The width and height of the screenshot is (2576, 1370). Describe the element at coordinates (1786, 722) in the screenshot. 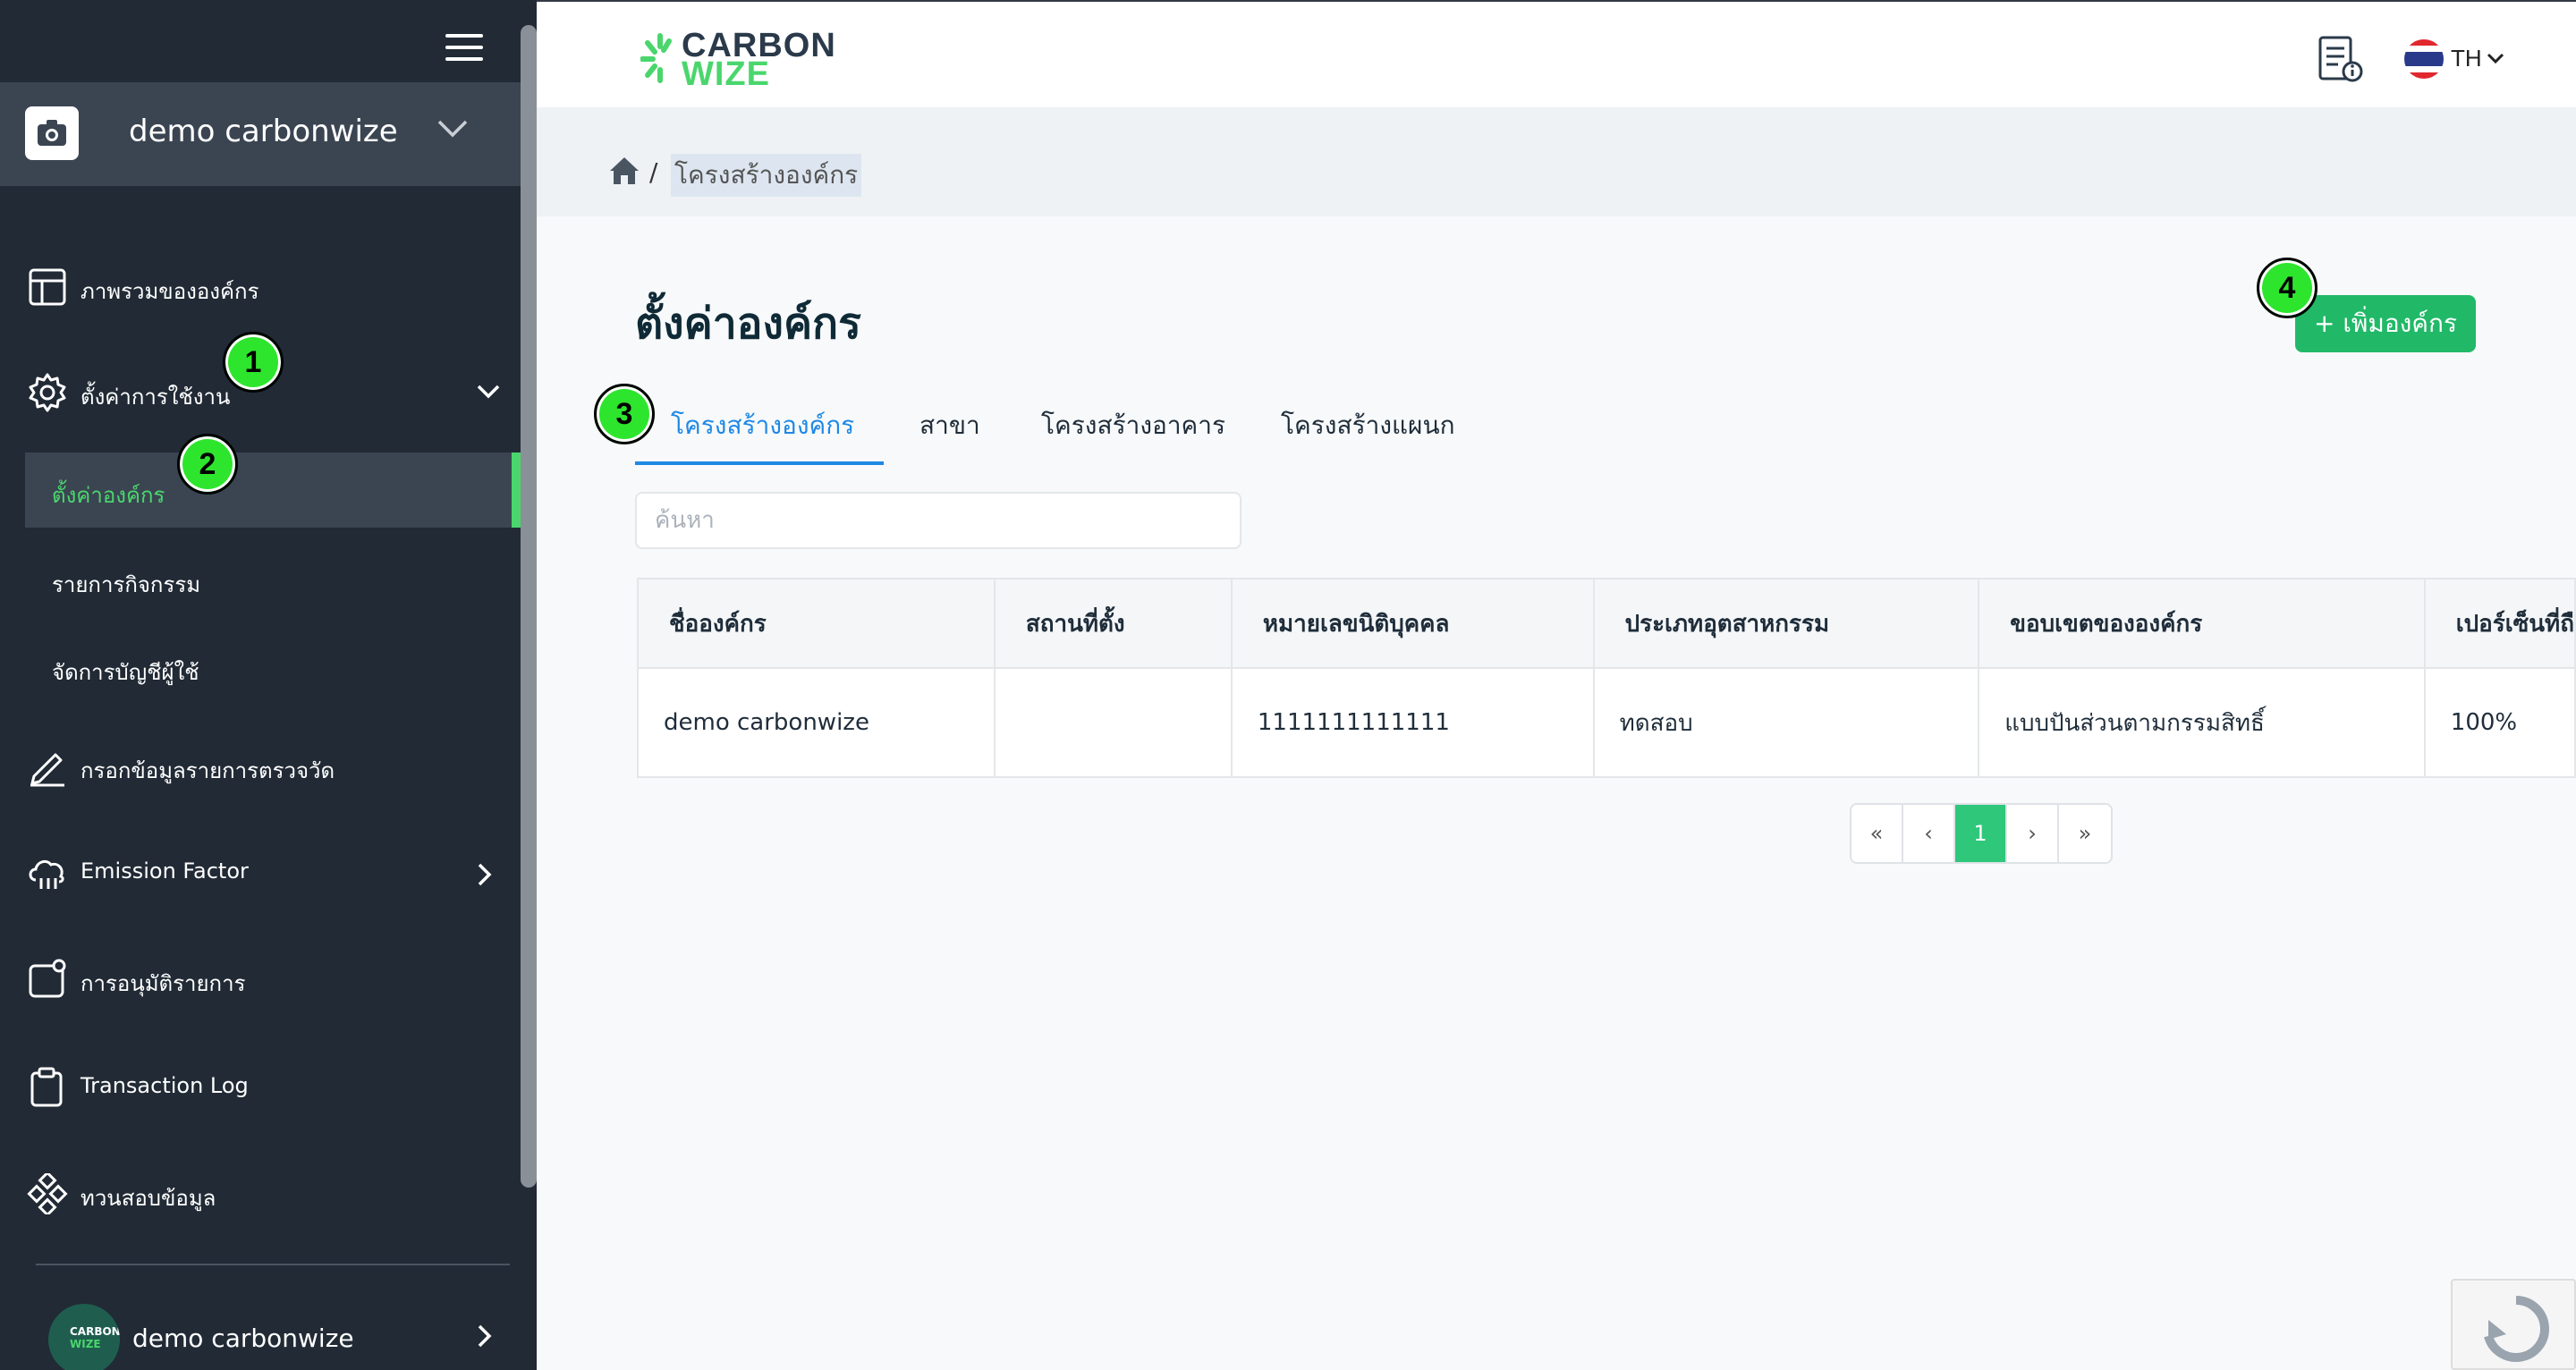

I see `table-cell: ทดสอบ` at that location.